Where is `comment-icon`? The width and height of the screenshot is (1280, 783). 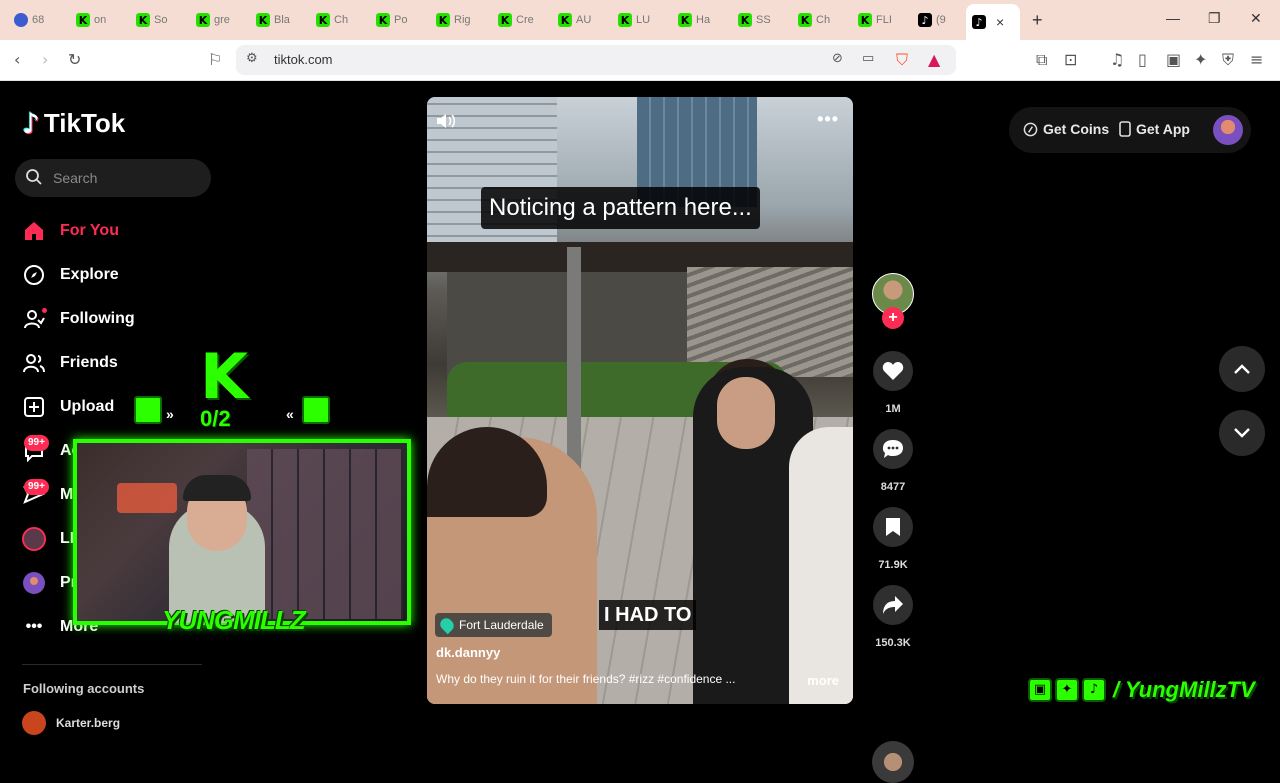 comment-icon is located at coordinates (893, 449).